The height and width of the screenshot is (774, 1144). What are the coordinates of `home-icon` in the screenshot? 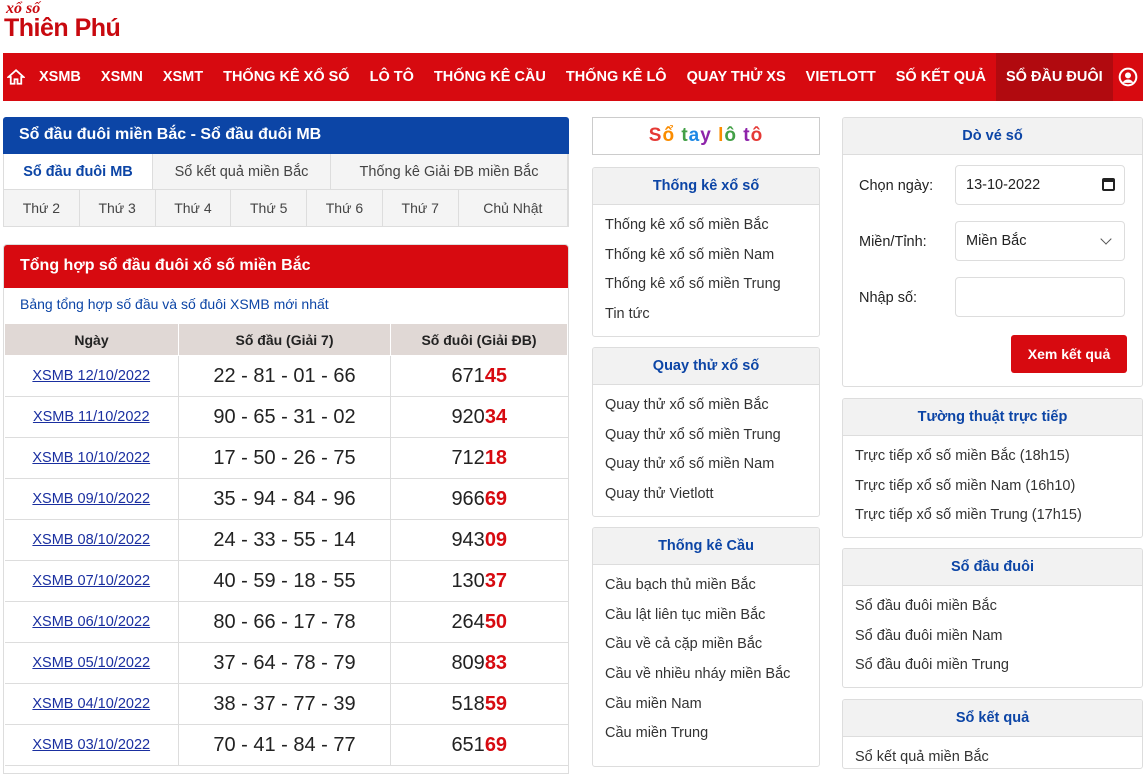 It's located at (16, 77).